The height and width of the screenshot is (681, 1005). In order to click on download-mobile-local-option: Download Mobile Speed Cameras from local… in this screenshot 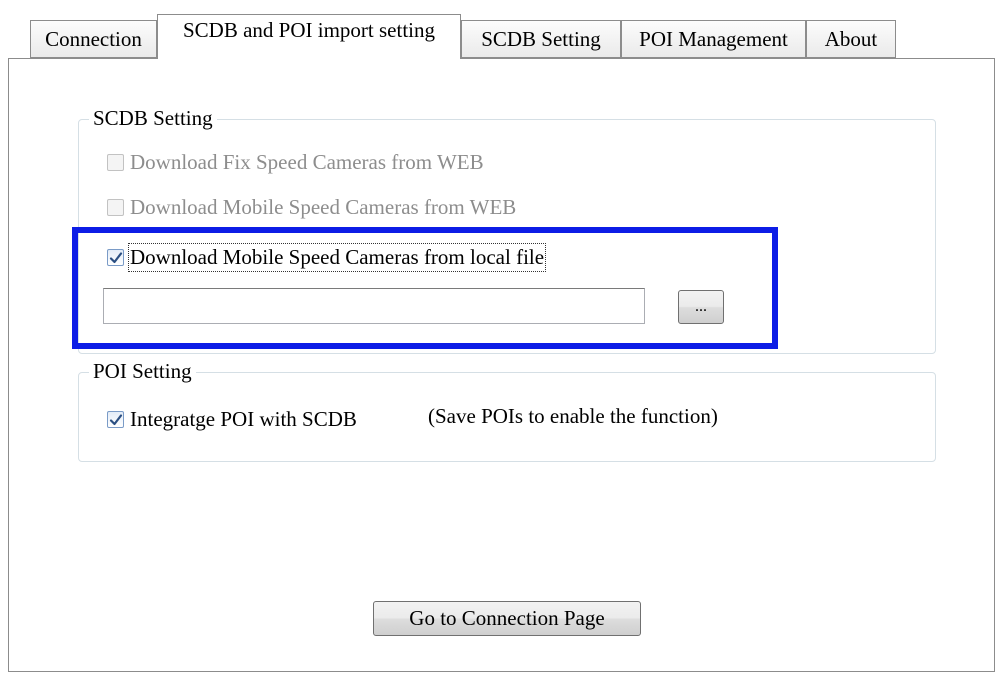, I will do `click(327, 257)`.